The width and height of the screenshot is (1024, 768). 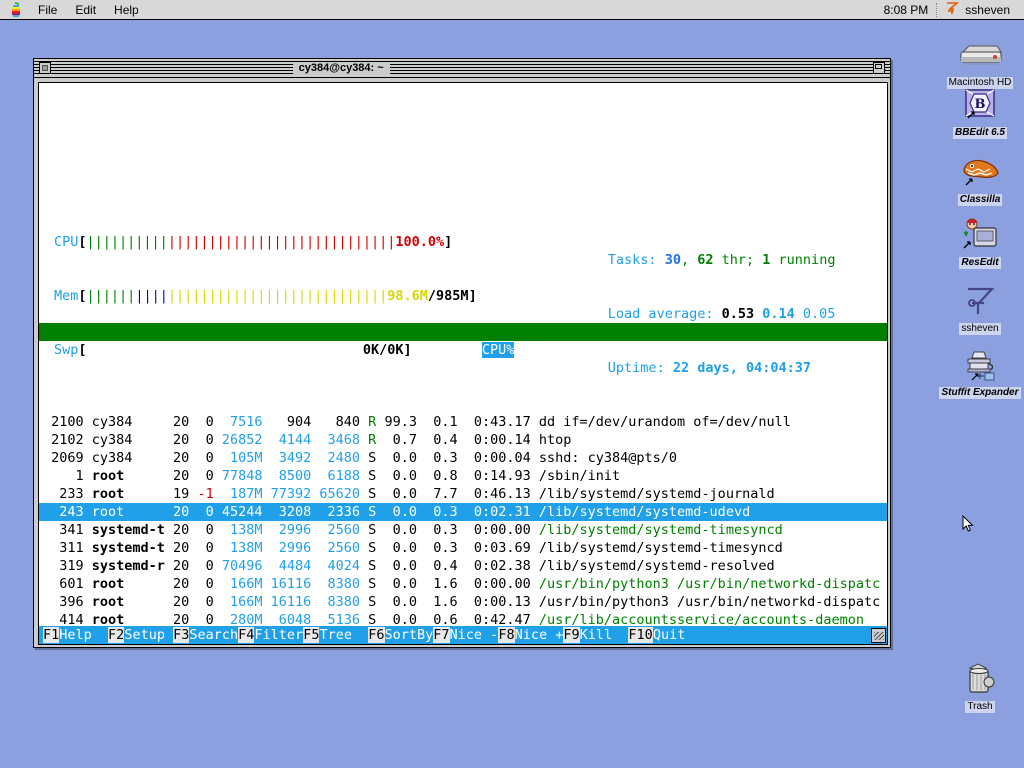 What do you see at coordinates (474, 635) in the screenshot?
I see `fkey-f7-label: Nice -` at bounding box center [474, 635].